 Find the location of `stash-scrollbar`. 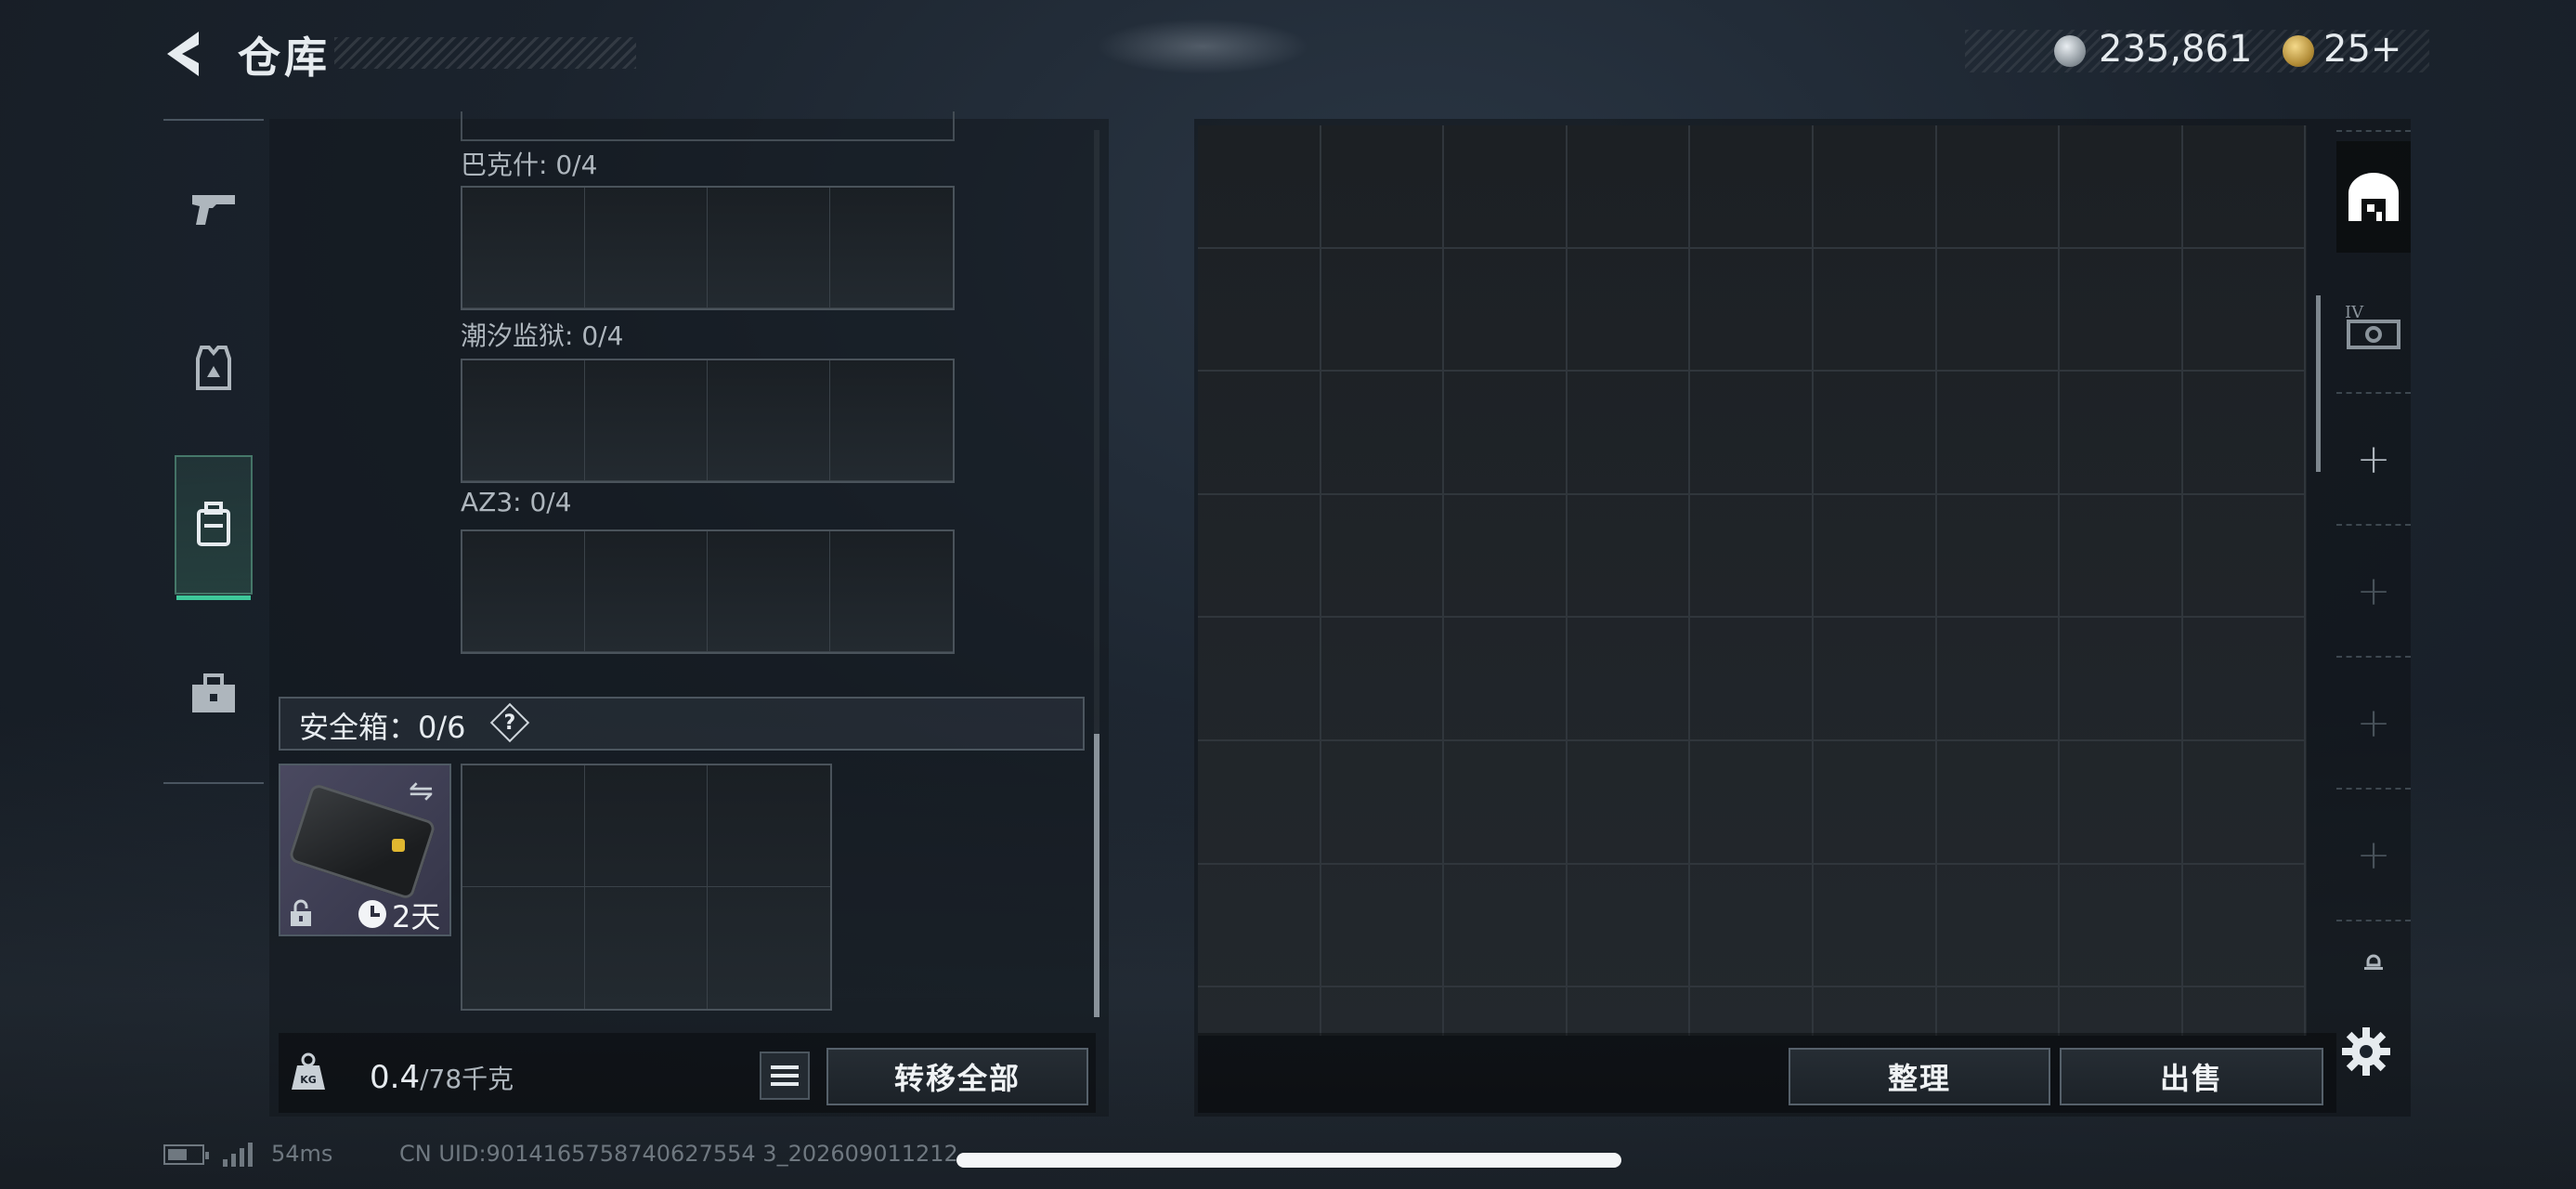

stash-scrollbar is located at coordinates (2318, 384).